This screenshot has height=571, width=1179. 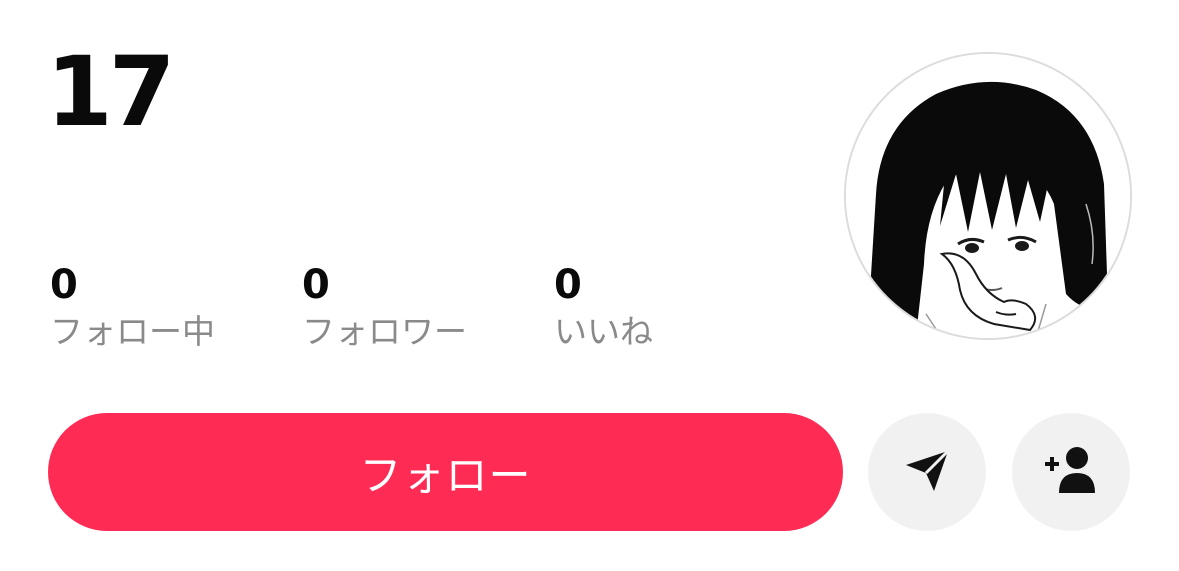 What do you see at coordinates (132, 331) in the screenshot?
I see `following-label: フォロー中` at bounding box center [132, 331].